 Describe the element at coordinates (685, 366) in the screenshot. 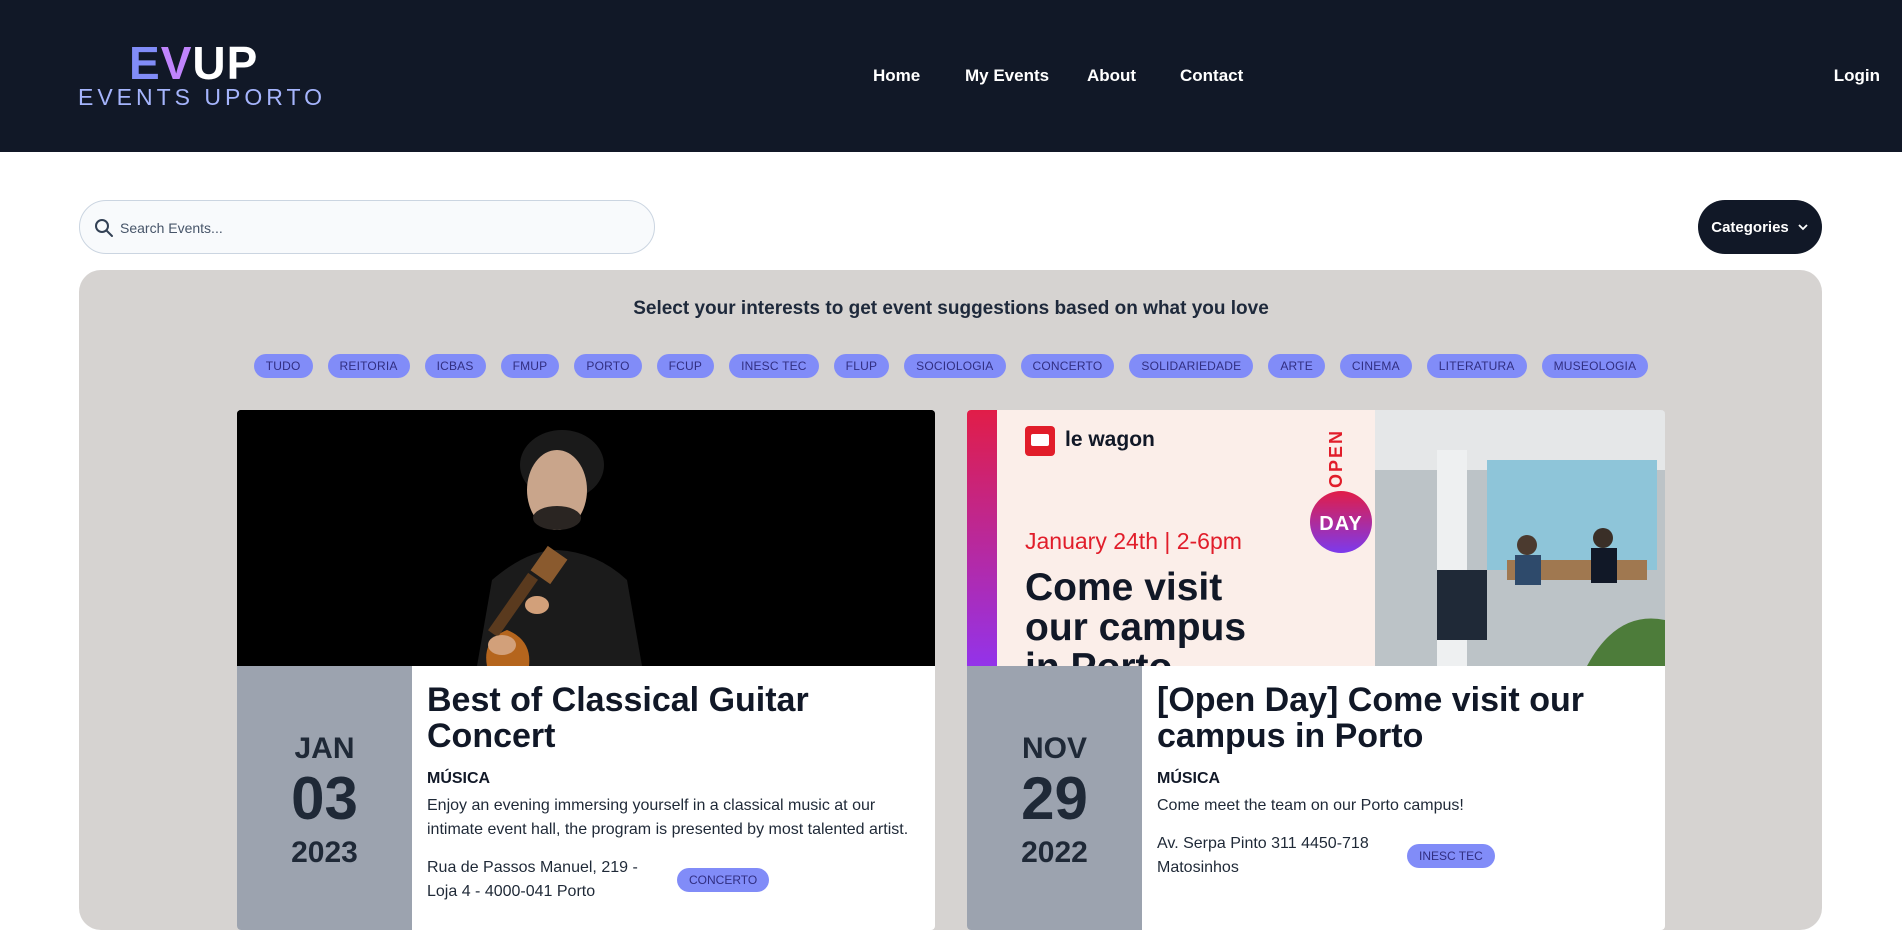

I see `chip-fcup: FCUP` at that location.